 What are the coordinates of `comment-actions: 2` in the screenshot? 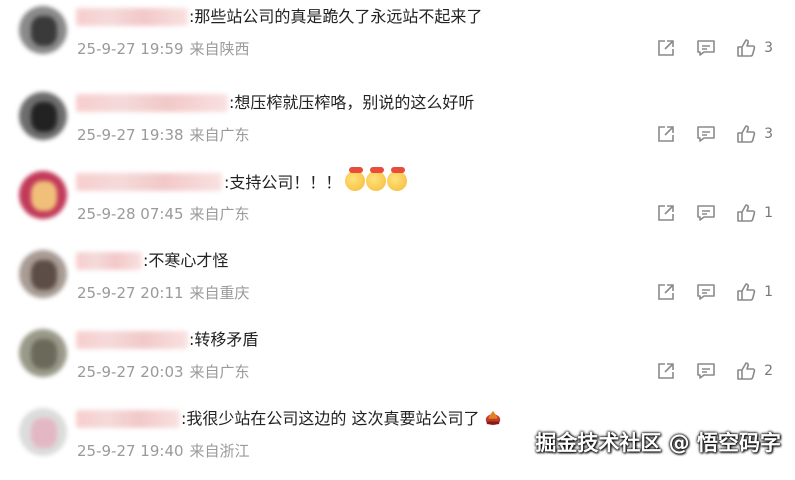 It's located at (714, 371).